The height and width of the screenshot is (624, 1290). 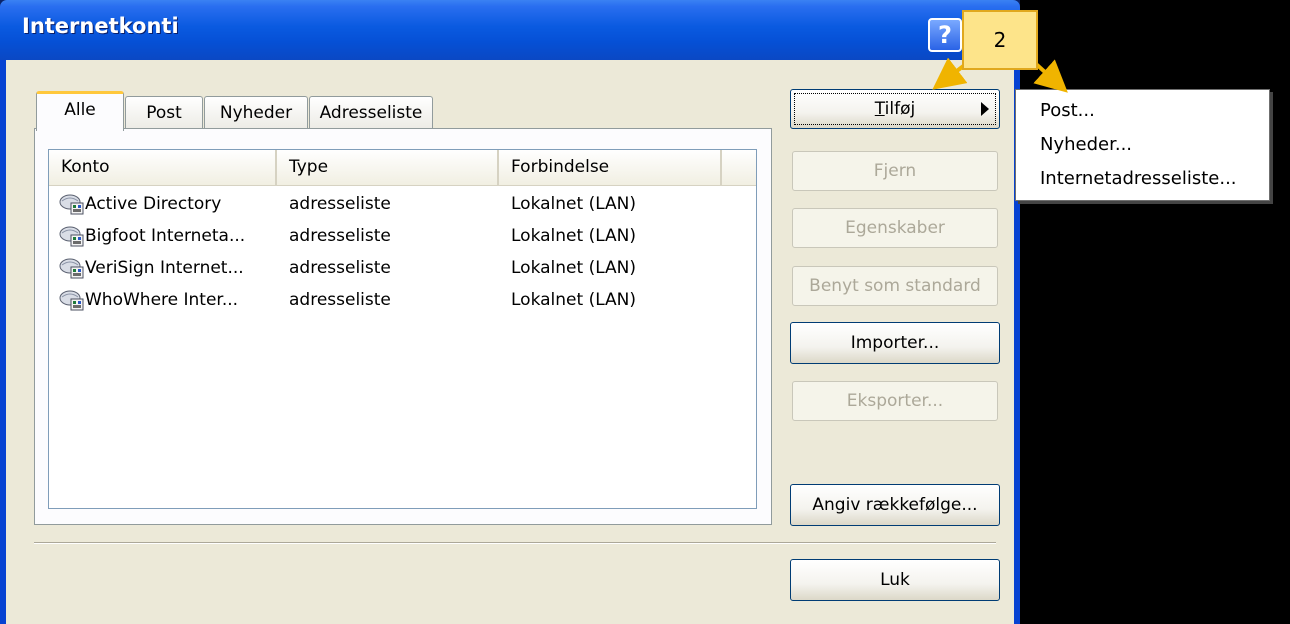 I want to click on column-header-account: Konto, so click(x=163, y=167).